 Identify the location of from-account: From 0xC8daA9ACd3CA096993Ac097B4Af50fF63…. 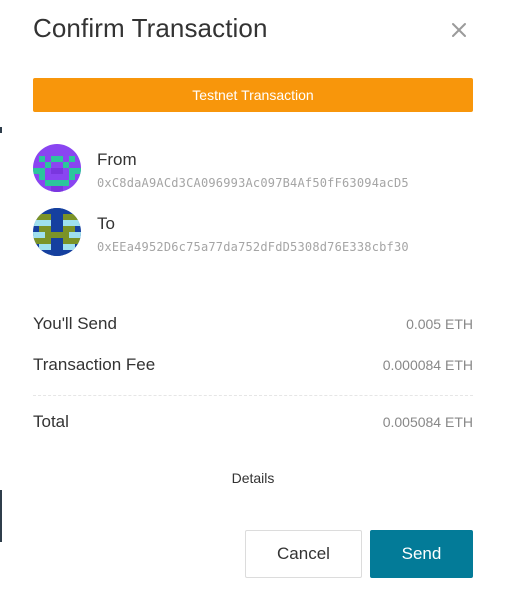
(255, 169).